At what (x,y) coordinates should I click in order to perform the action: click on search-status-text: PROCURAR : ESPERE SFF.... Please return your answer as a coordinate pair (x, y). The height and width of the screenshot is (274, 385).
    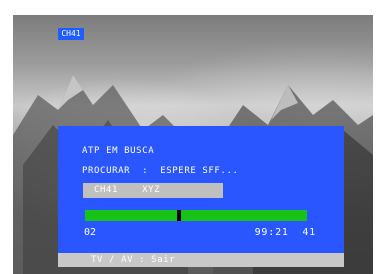
    Looking at the image, I should click on (160, 171).